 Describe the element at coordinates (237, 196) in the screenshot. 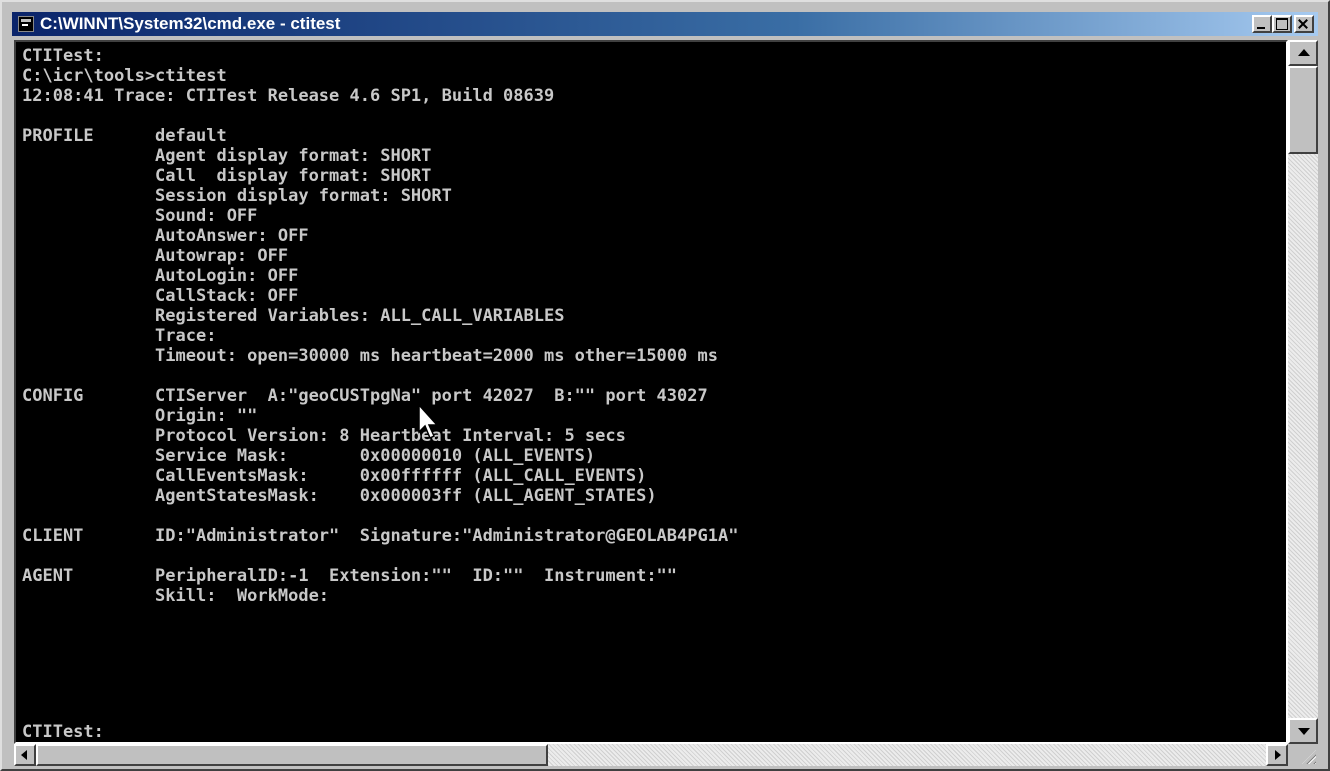

I see `console-line: Session display format: SHORT` at that location.